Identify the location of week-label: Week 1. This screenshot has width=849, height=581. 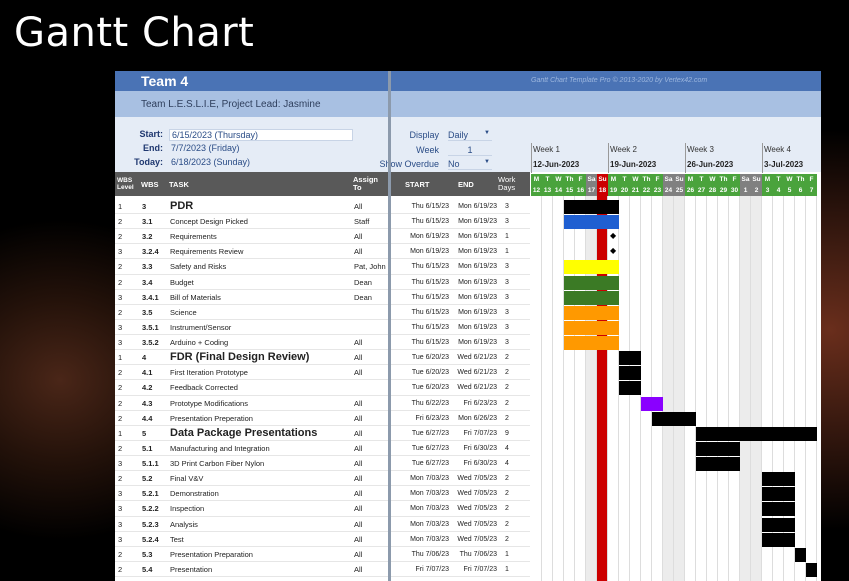
(546, 149).